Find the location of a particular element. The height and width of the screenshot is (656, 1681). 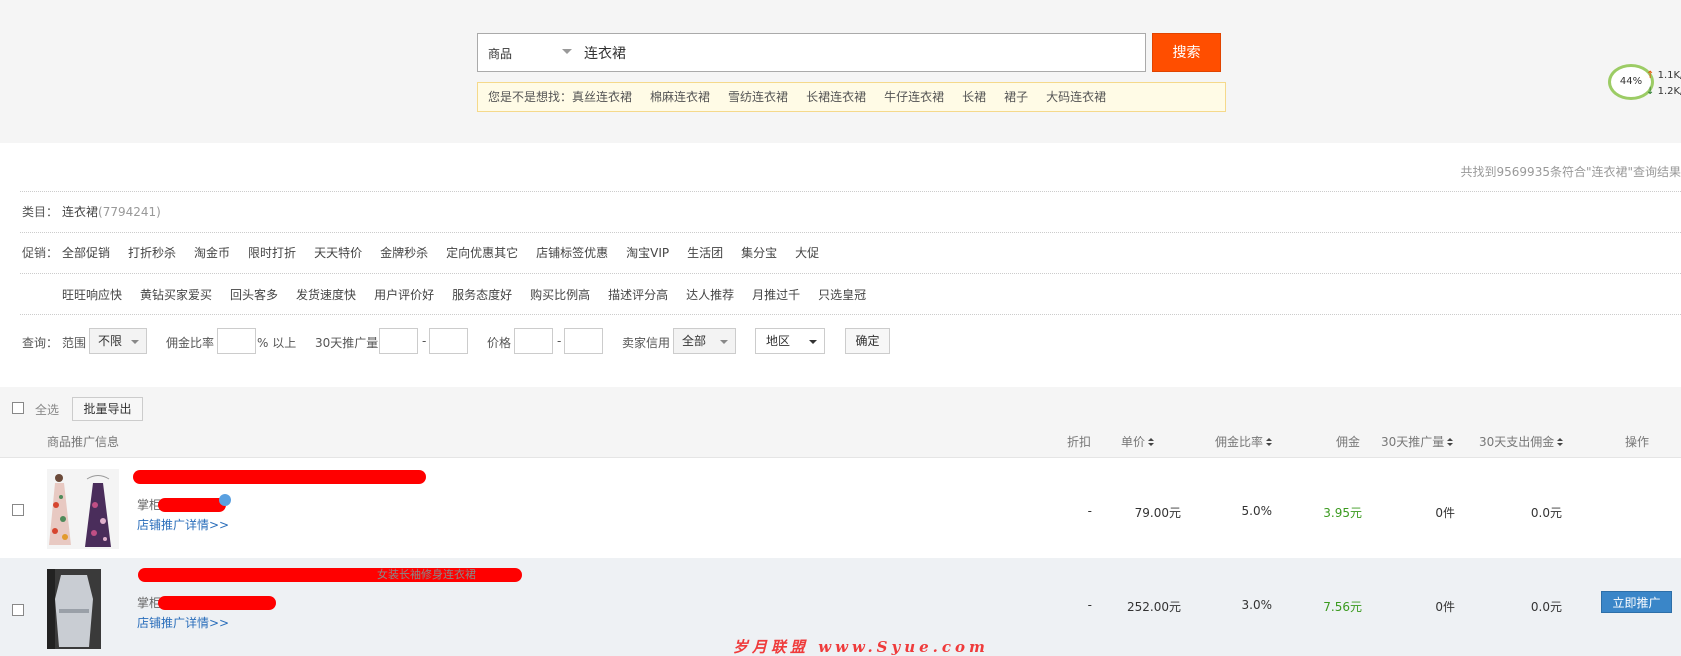

arrow-up-icon: ↑ is located at coordinates (1650, 75).